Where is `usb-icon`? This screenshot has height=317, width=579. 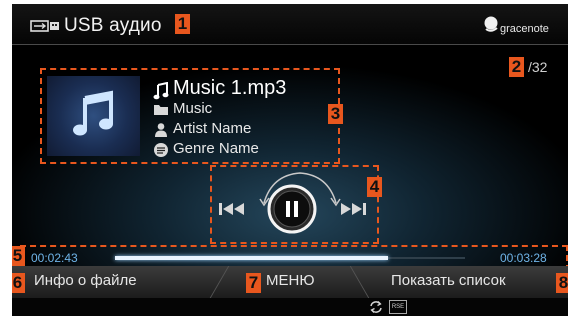
usb-icon is located at coordinates (44, 26).